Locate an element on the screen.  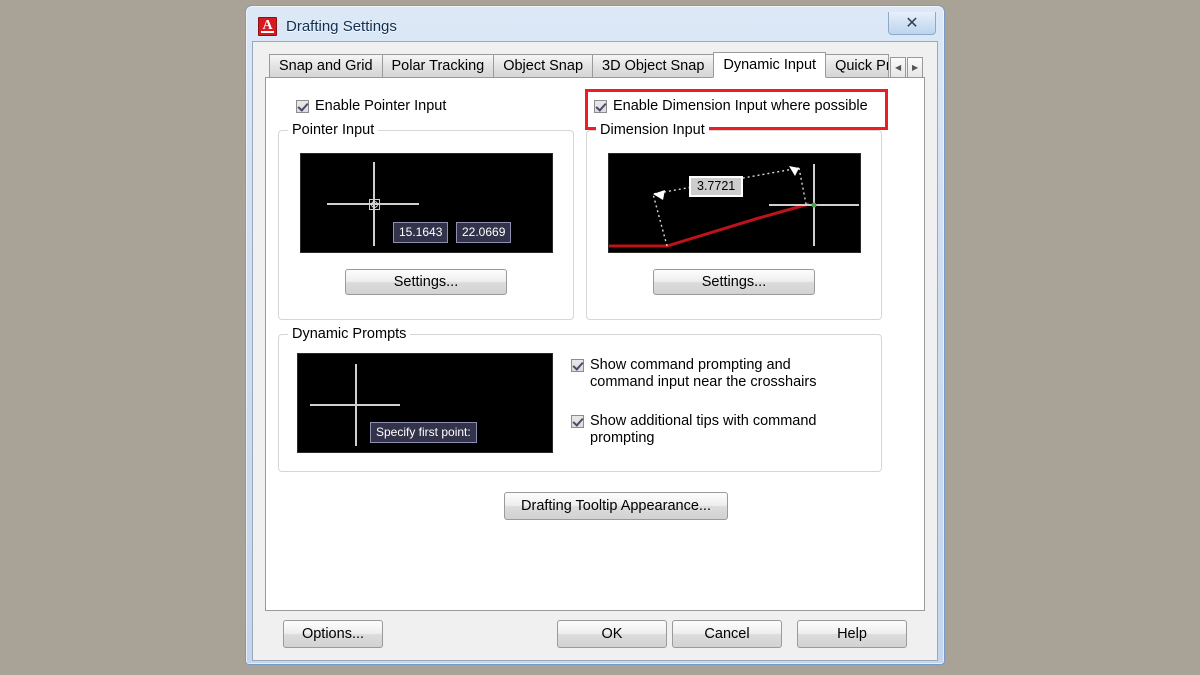
title-bar: Drafting Settings ✕ is located at coordinates (595, 26).